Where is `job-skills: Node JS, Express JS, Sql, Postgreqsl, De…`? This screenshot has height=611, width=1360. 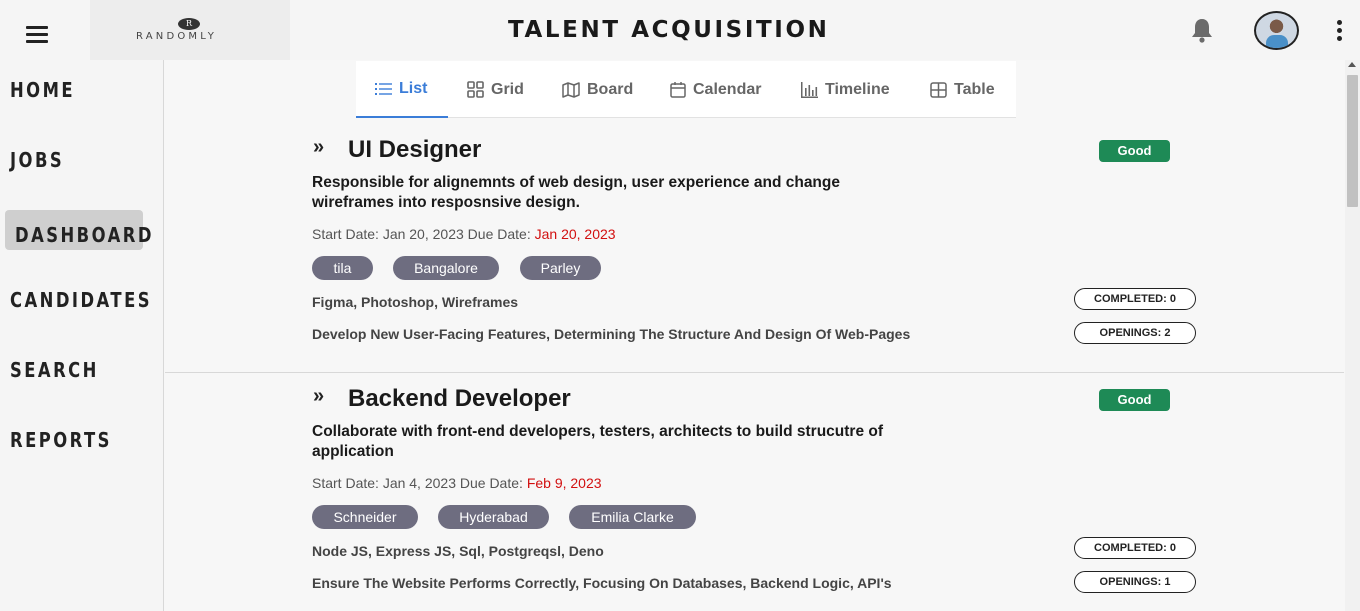 job-skills: Node JS, Express JS, Sql, Postgreqsl, De… is located at coordinates (458, 551).